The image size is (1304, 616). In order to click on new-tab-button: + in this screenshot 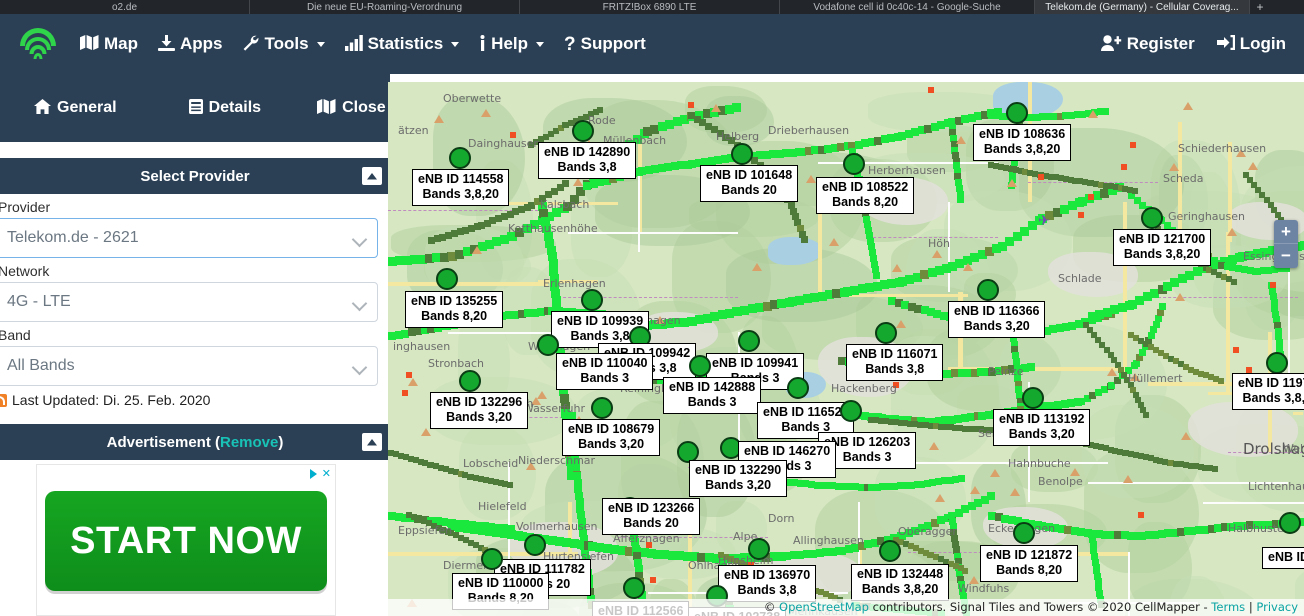, I will do `click(1260, 7)`.